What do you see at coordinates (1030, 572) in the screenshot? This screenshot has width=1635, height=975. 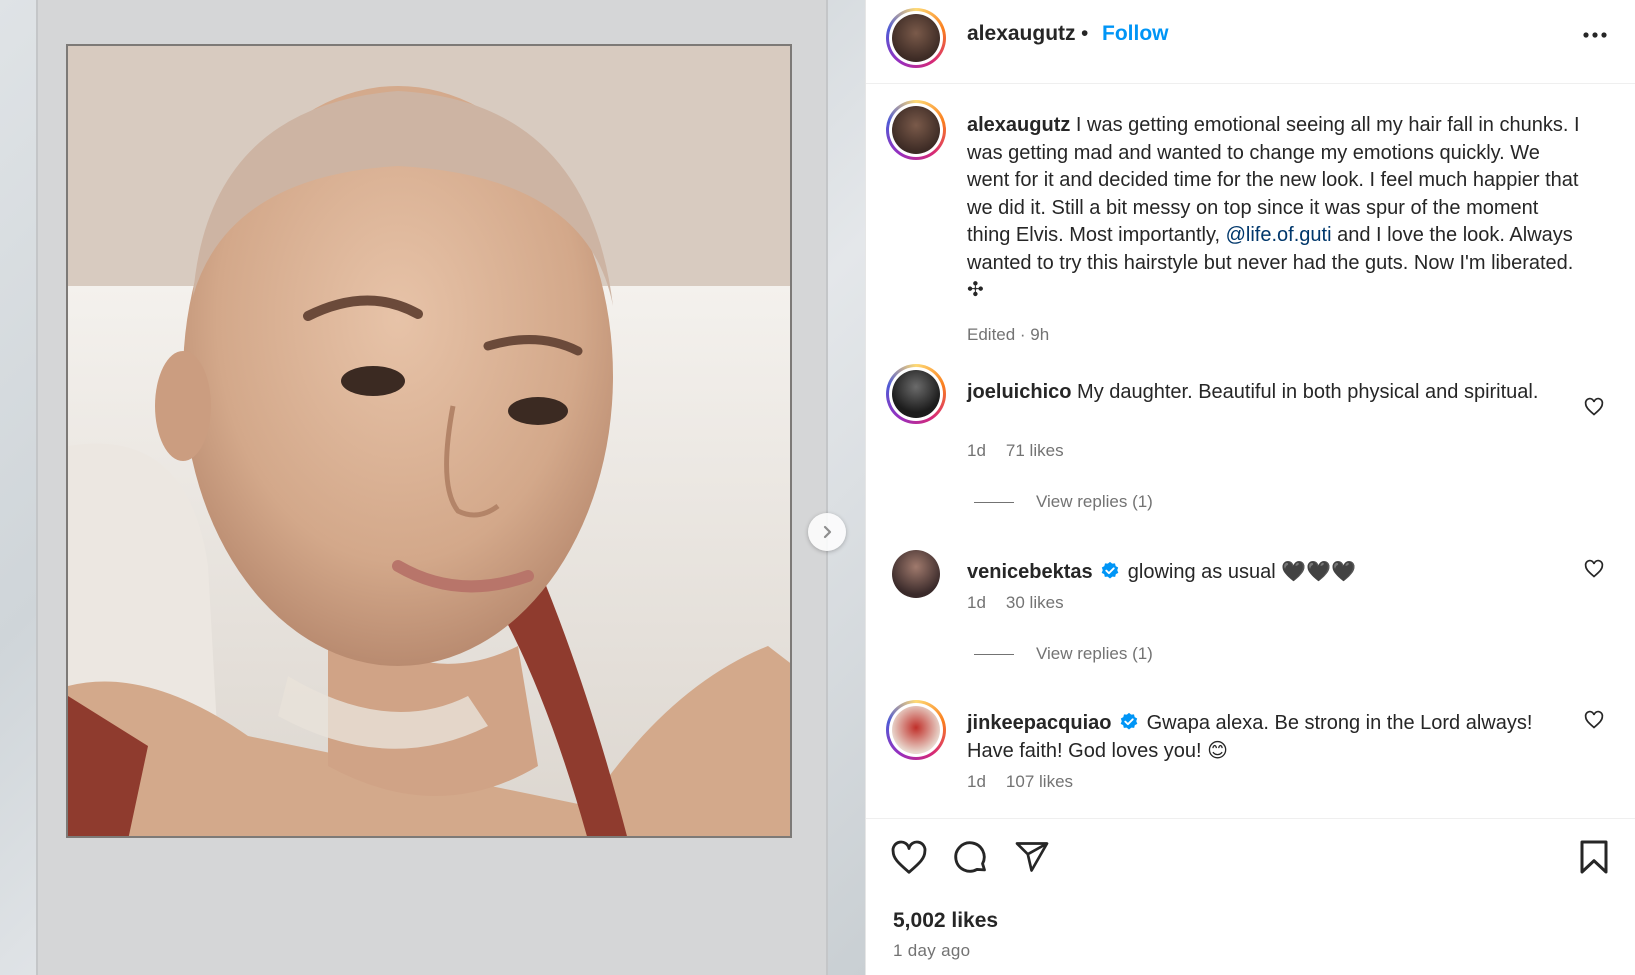 I see `comment-username: venicebektas` at bounding box center [1030, 572].